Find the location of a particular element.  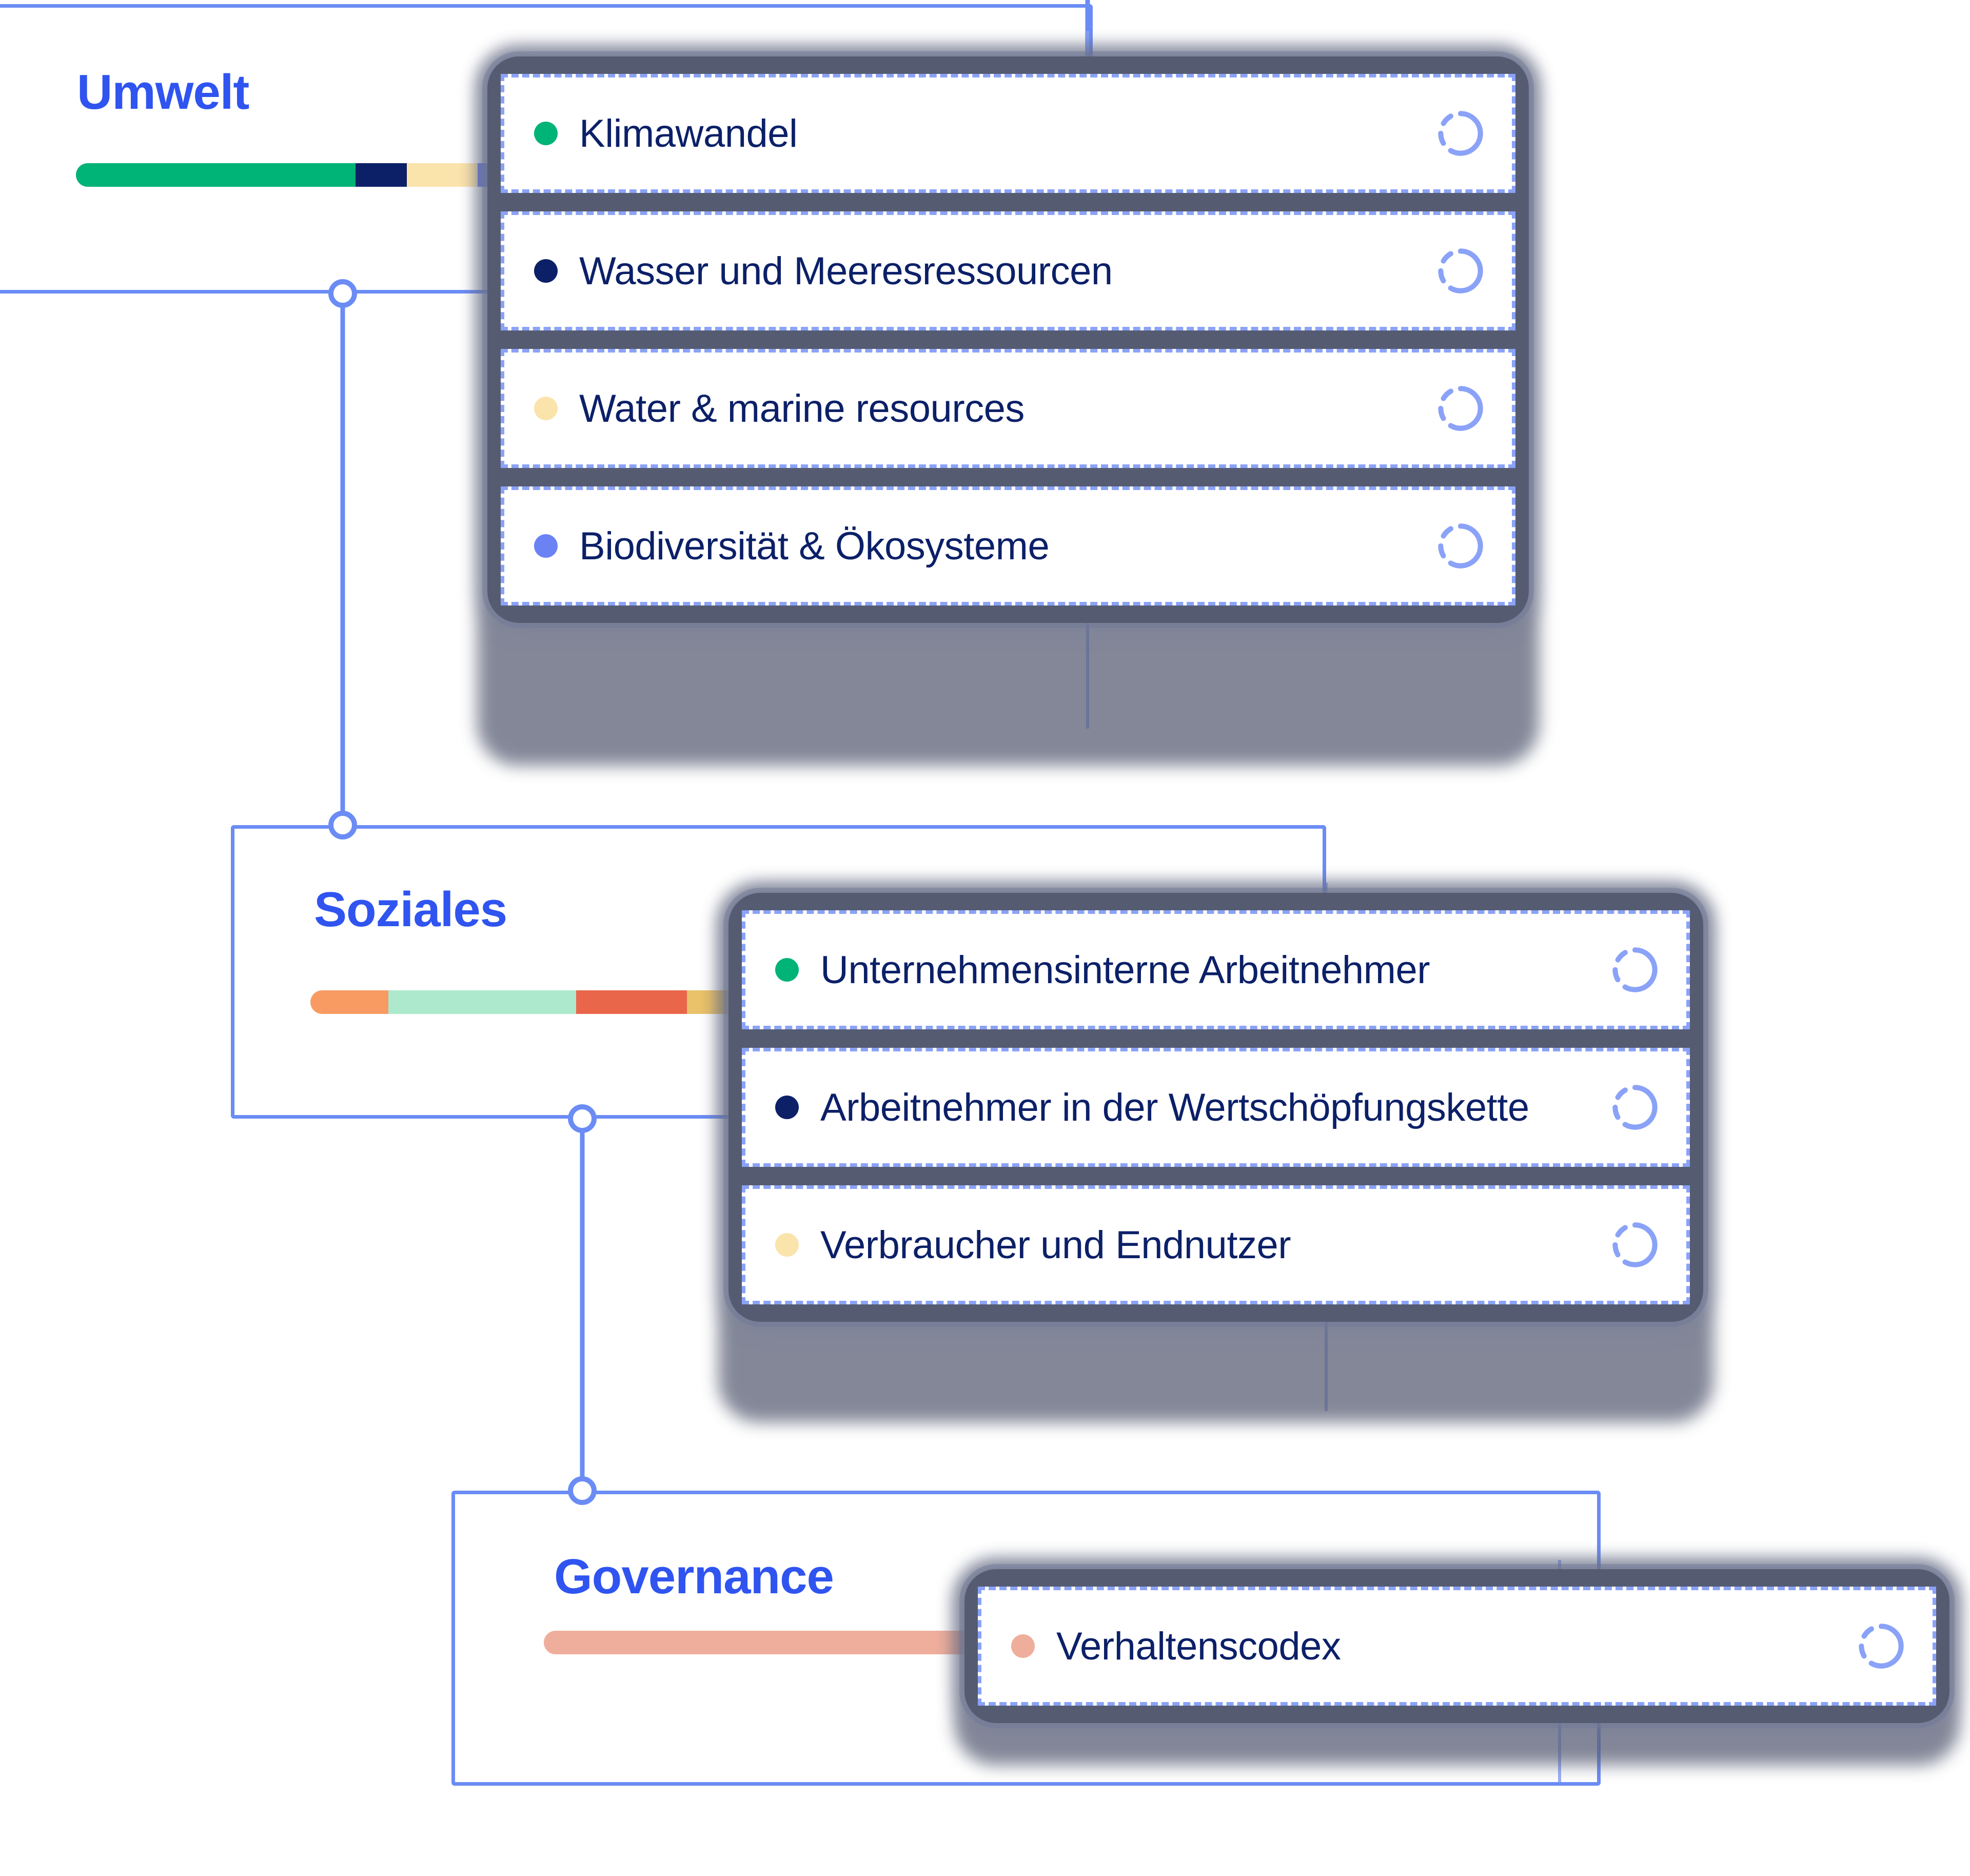

card-governance: Verhaltenscodex is located at coordinates (1456, 1646).